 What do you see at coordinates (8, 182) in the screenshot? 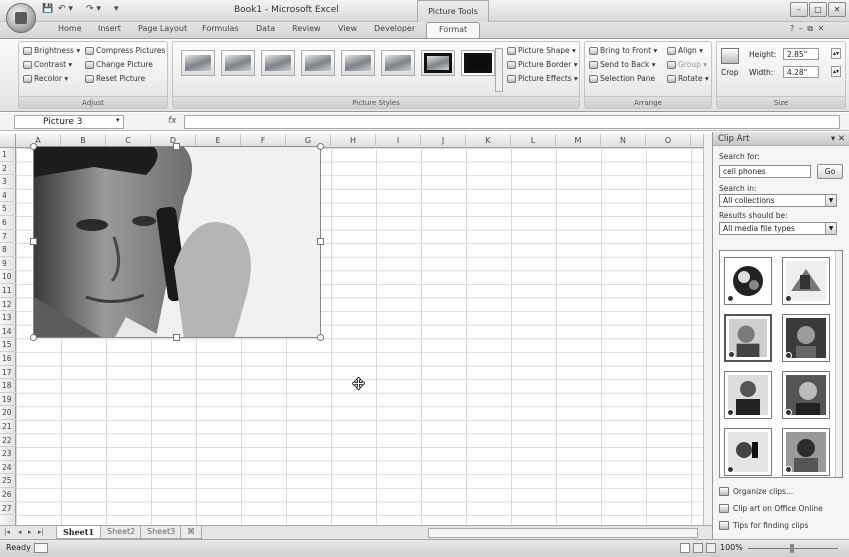
I see `row-header: 3` at bounding box center [8, 182].